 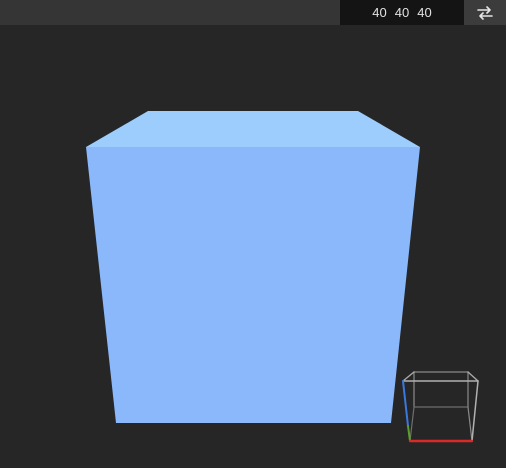 What do you see at coordinates (170, 12) in the screenshot?
I see `toolbar-spacer` at bounding box center [170, 12].